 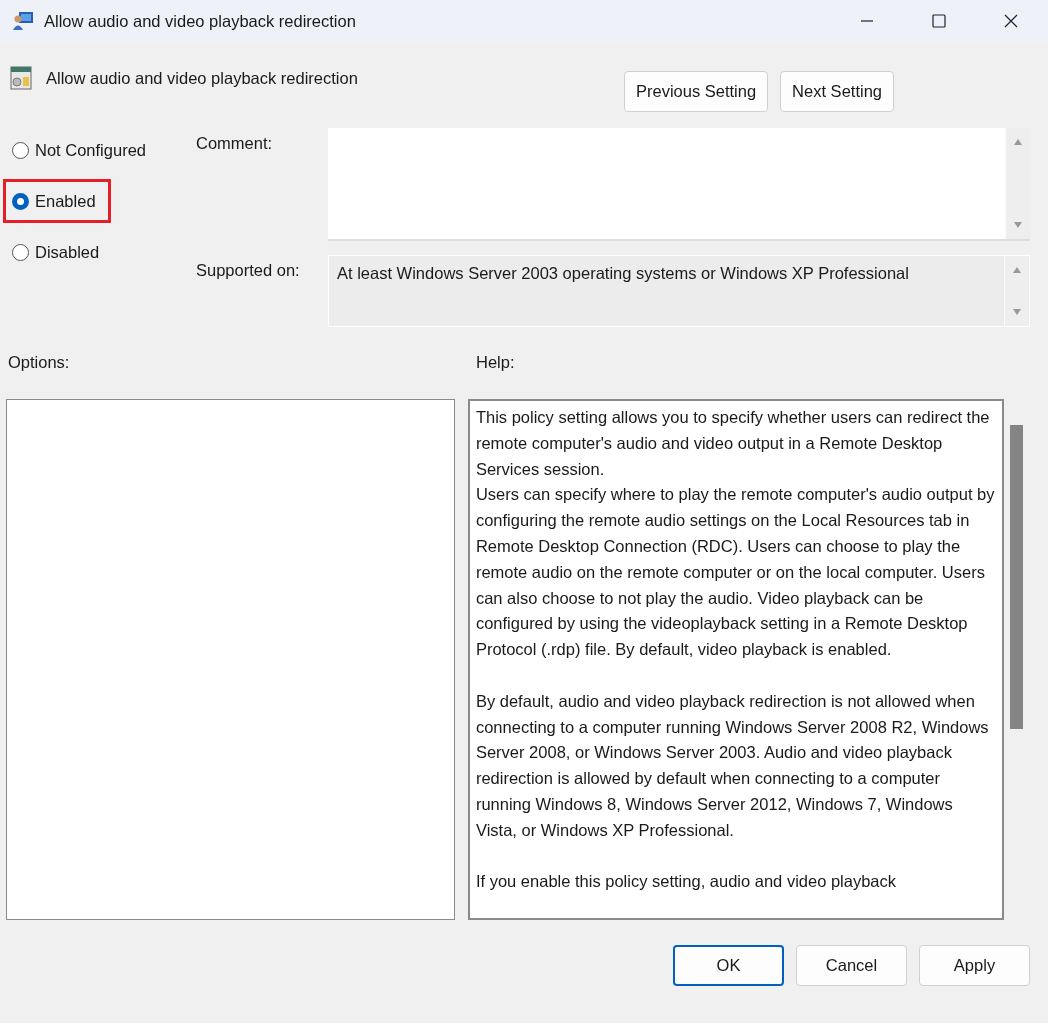 I want to click on supported-on-label: Supported on:, so click(x=248, y=270).